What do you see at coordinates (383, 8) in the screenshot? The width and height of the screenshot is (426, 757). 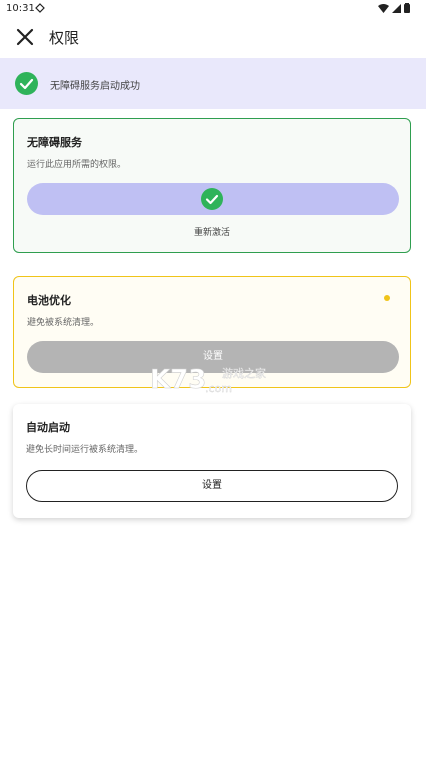 I see `wifi-icon` at bounding box center [383, 8].